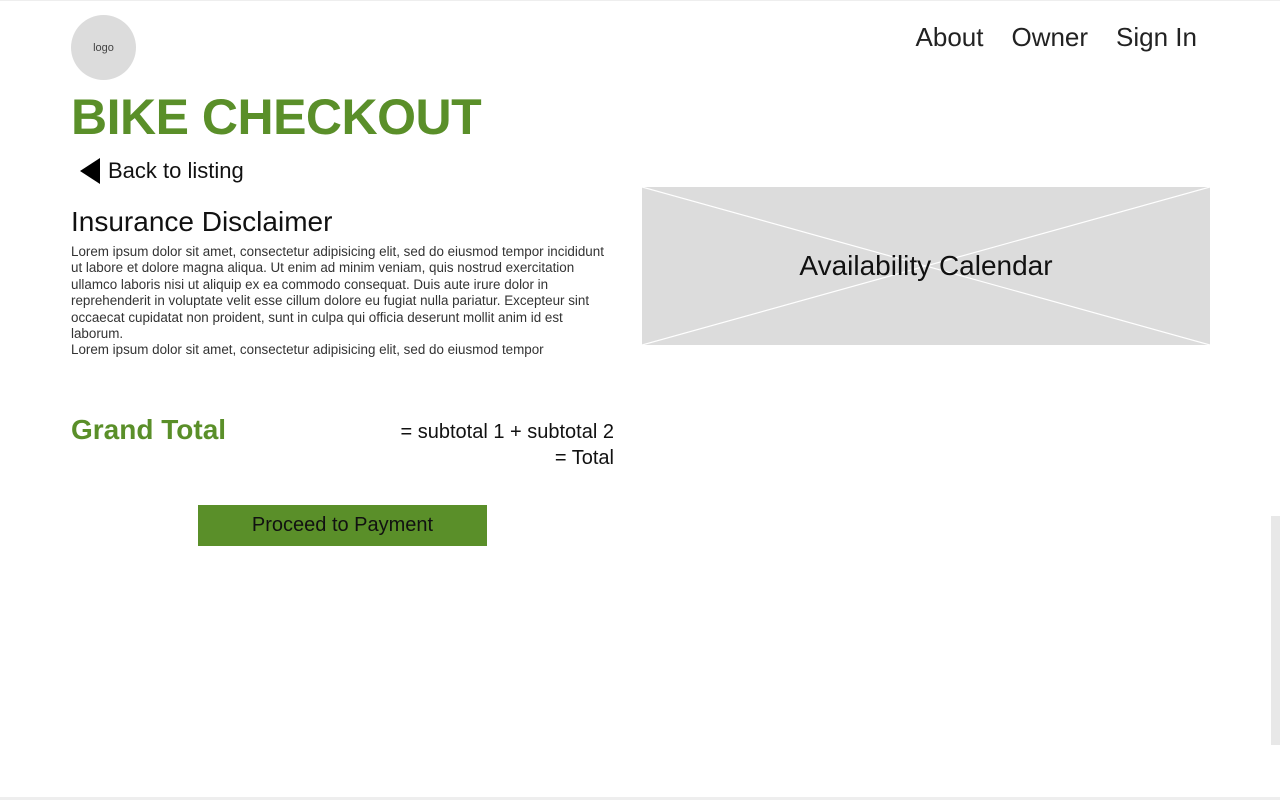 Image resolution: width=1280 pixels, height=800 pixels. Describe the element at coordinates (1049, 37) in the screenshot. I see `nav-owner-link: Owner` at that location.